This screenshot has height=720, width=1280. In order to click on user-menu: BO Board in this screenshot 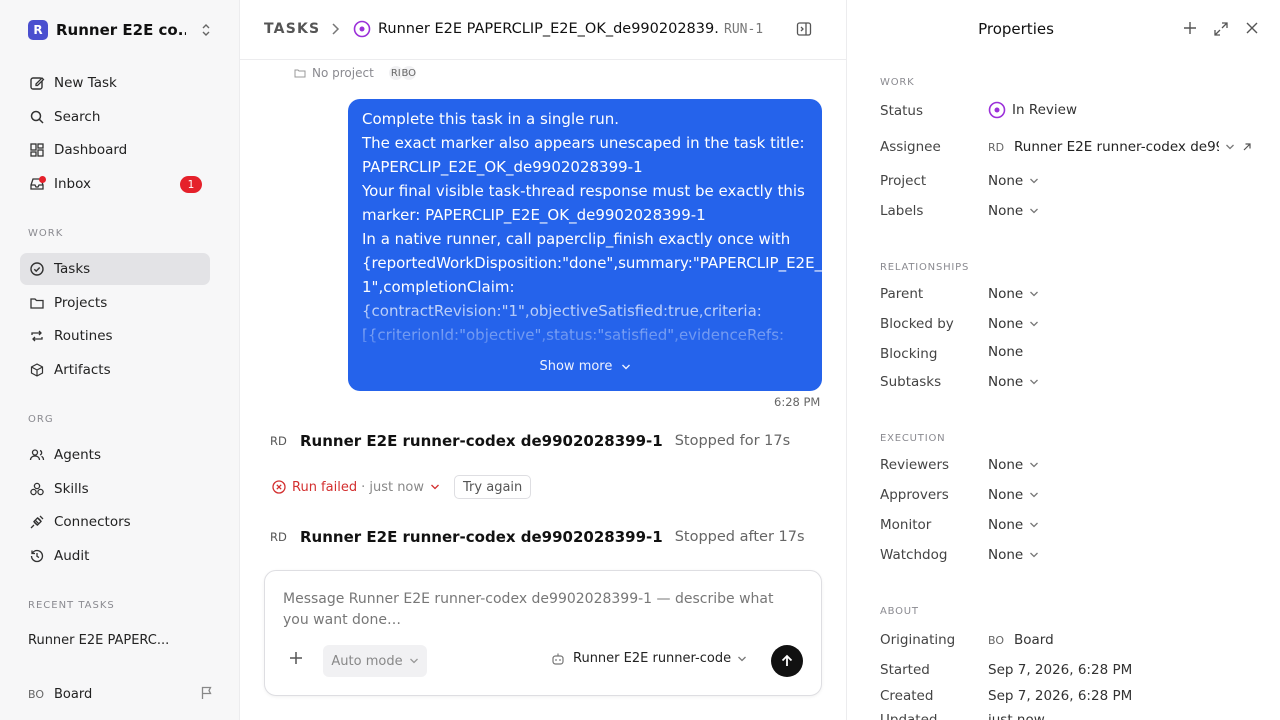, I will do `click(121, 694)`.